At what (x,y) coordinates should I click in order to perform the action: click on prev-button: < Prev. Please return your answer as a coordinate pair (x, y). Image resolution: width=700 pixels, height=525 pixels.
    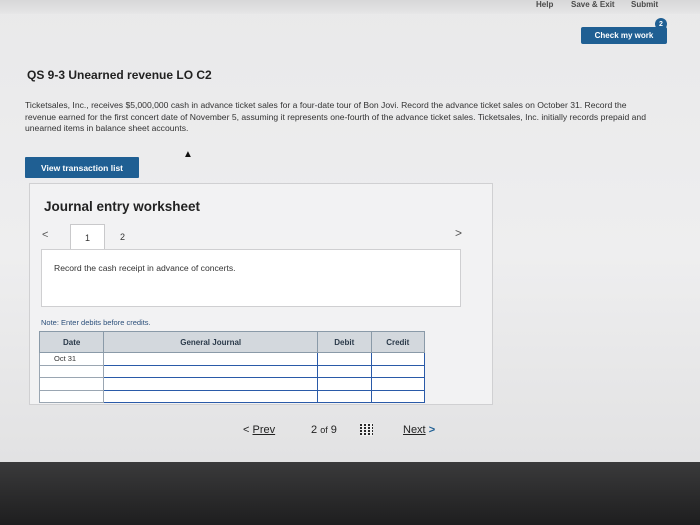
    Looking at the image, I should click on (259, 430).